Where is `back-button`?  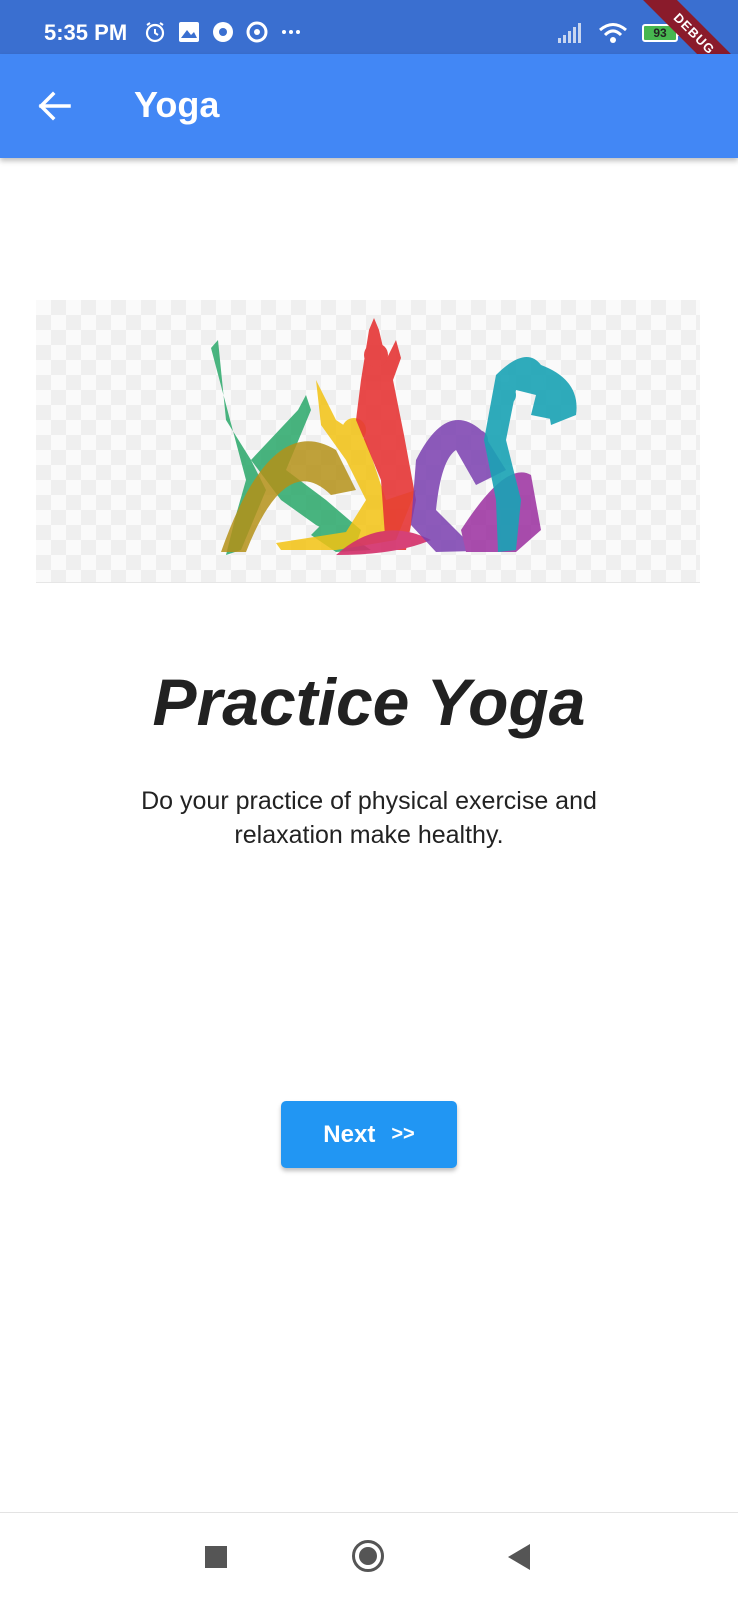
back-button is located at coordinates (54, 106).